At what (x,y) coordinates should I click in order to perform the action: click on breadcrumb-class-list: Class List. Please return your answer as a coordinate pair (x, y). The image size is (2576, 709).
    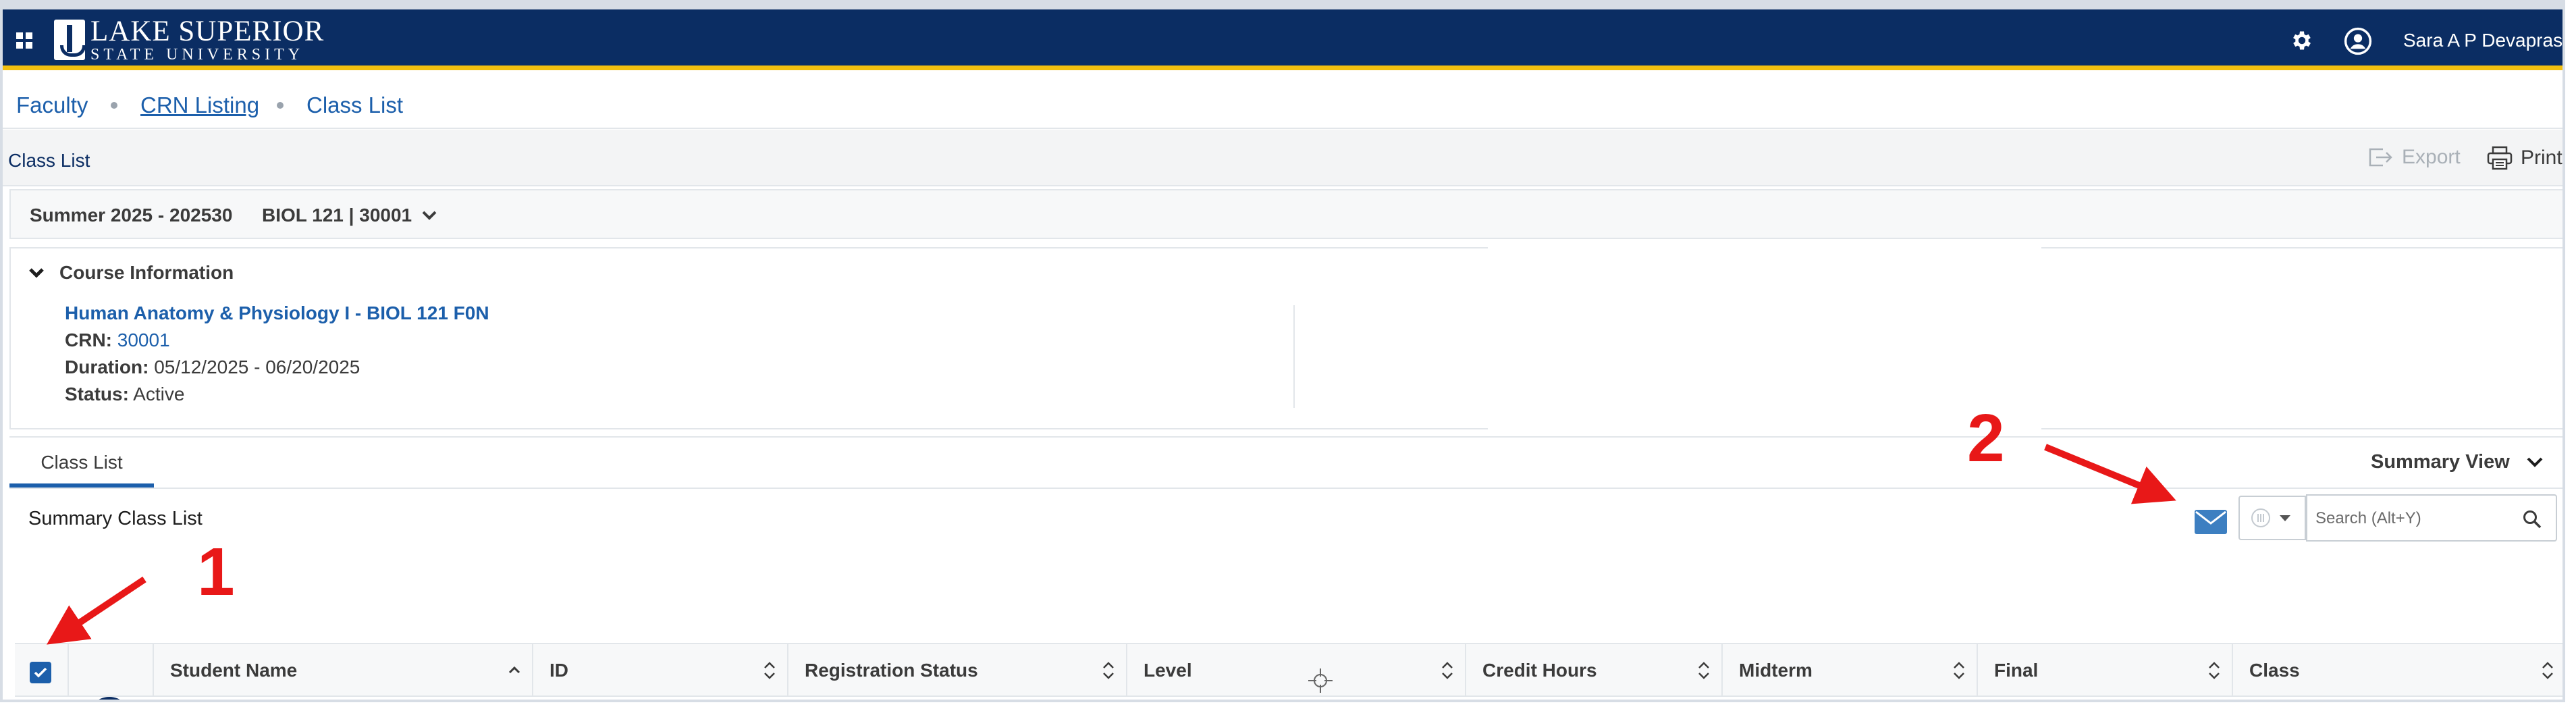
    Looking at the image, I should click on (354, 105).